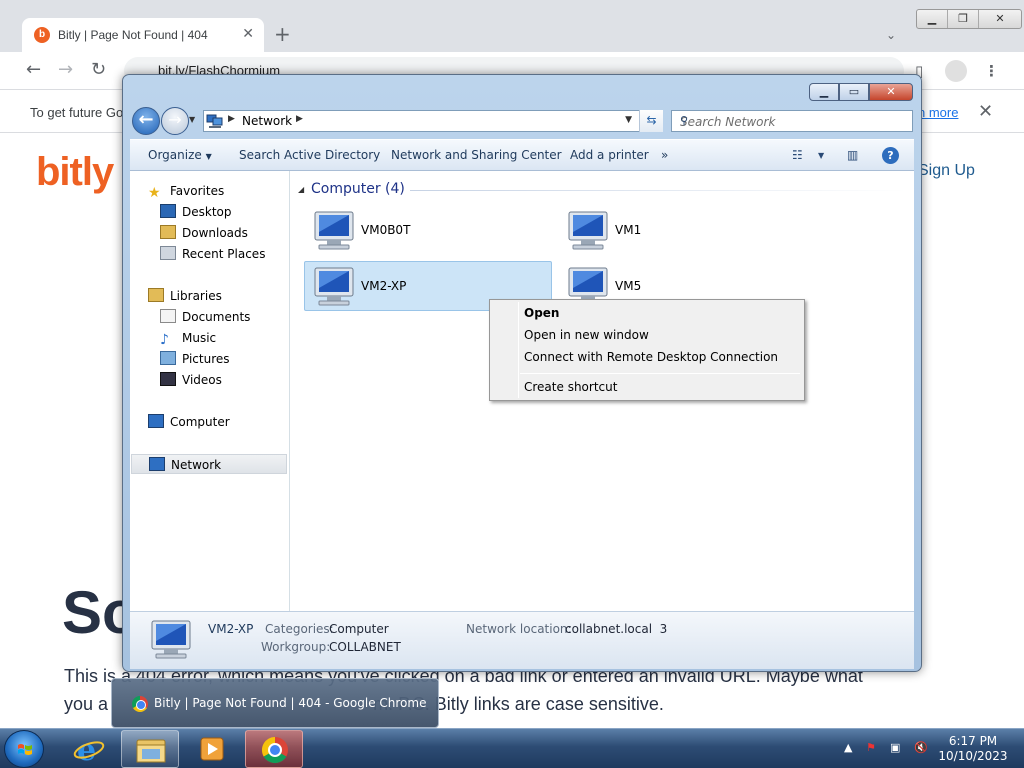  I want to click on add-printer-button: Add a printer, so click(609, 155).